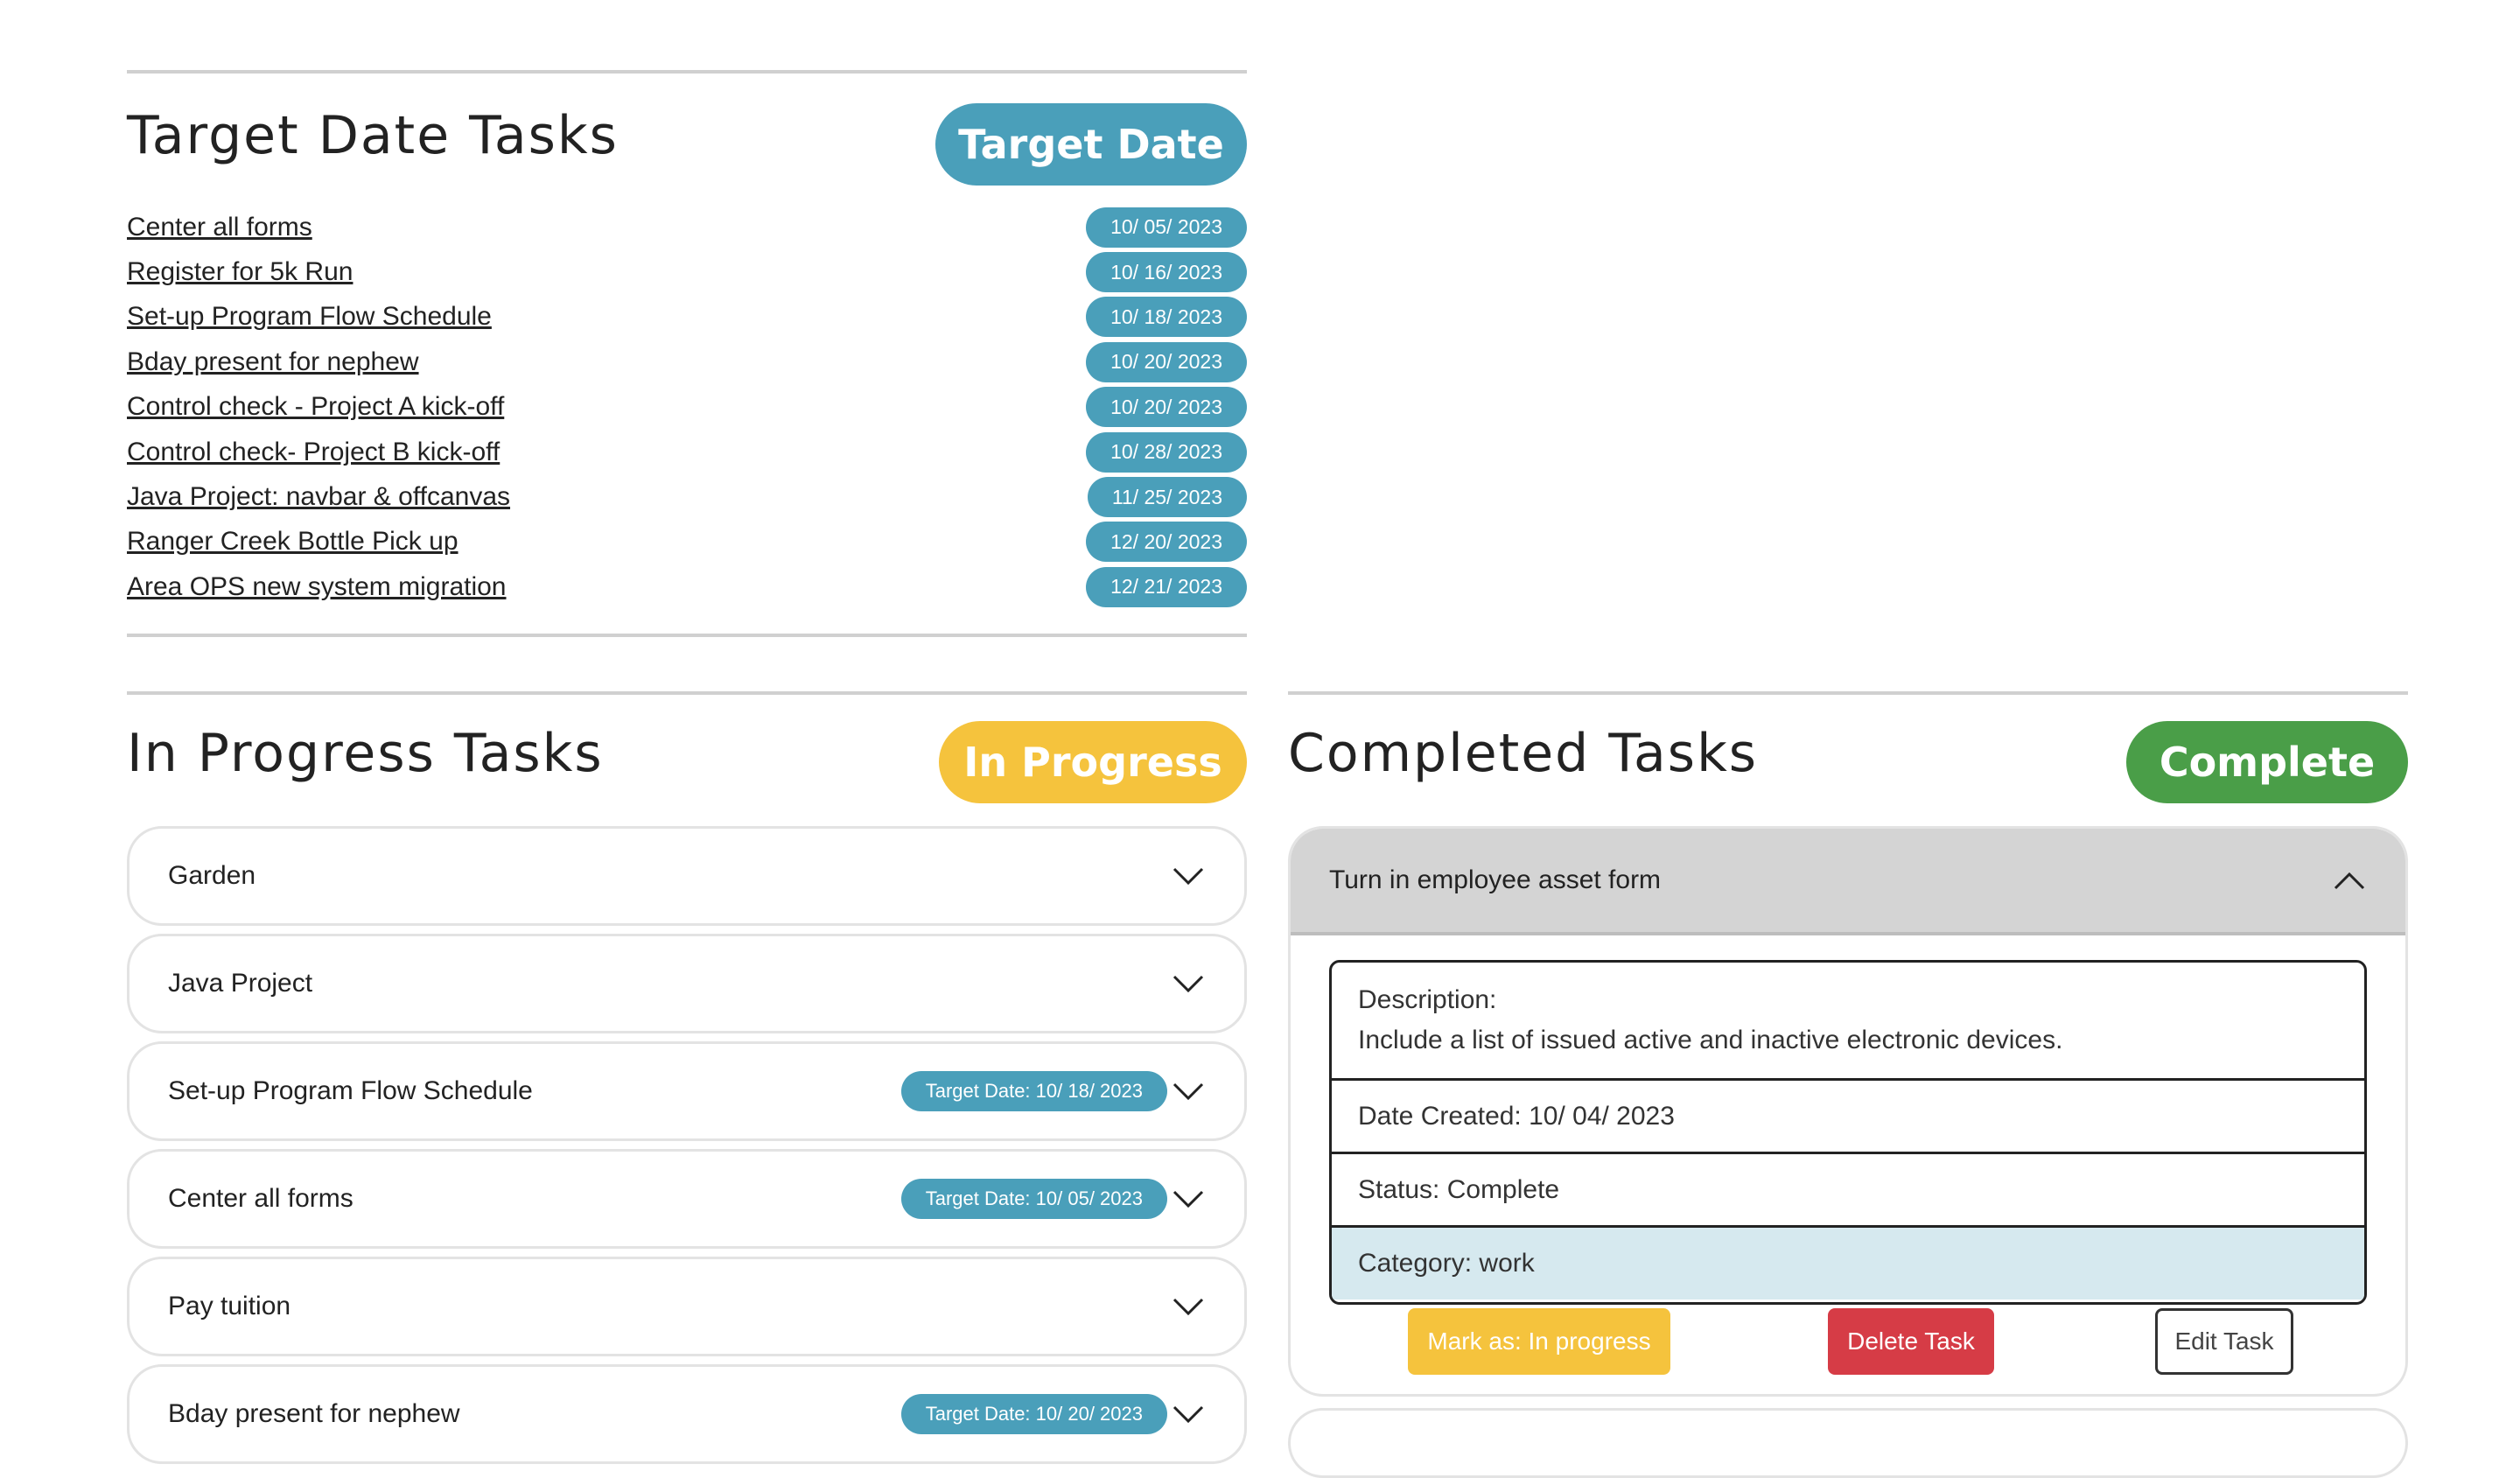 The width and height of the screenshot is (2520, 1478). Describe the element at coordinates (687, 542) in the screenshot. I see `target-task-row: Ranger Creek Bottle Pick up 12/ 20/ 2023` at that location.